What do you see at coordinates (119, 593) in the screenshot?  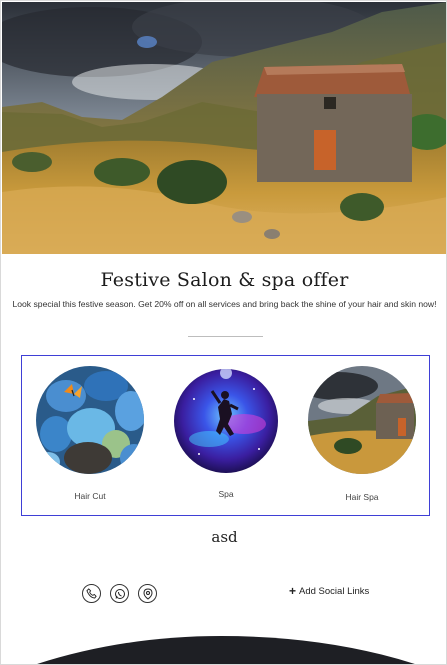 I see `whatsapp-icon` at bounding box center [119, 593].